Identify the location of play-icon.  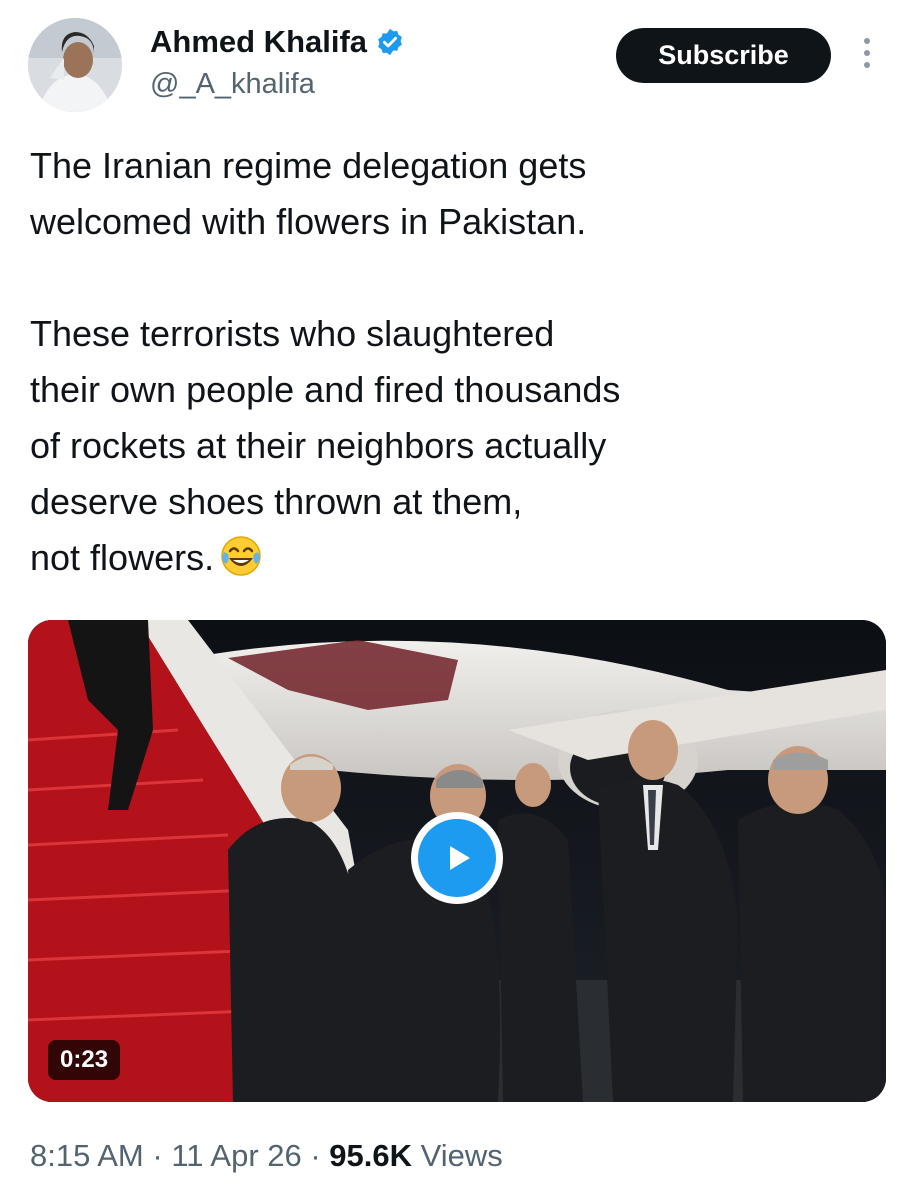
(457, 858).